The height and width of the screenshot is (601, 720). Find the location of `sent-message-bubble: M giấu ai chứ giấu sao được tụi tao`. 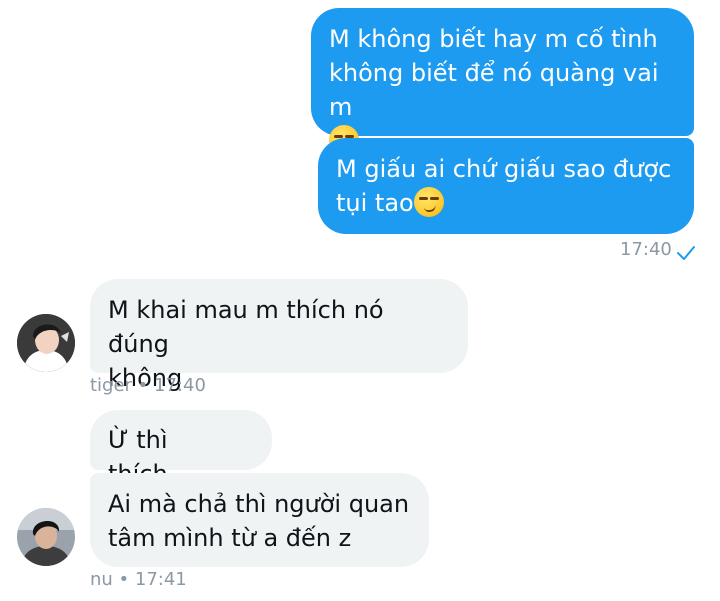

sent-message-bubble: M giấu ai chứ giấu sao được tụi tao is located at coordinates (506, 186).